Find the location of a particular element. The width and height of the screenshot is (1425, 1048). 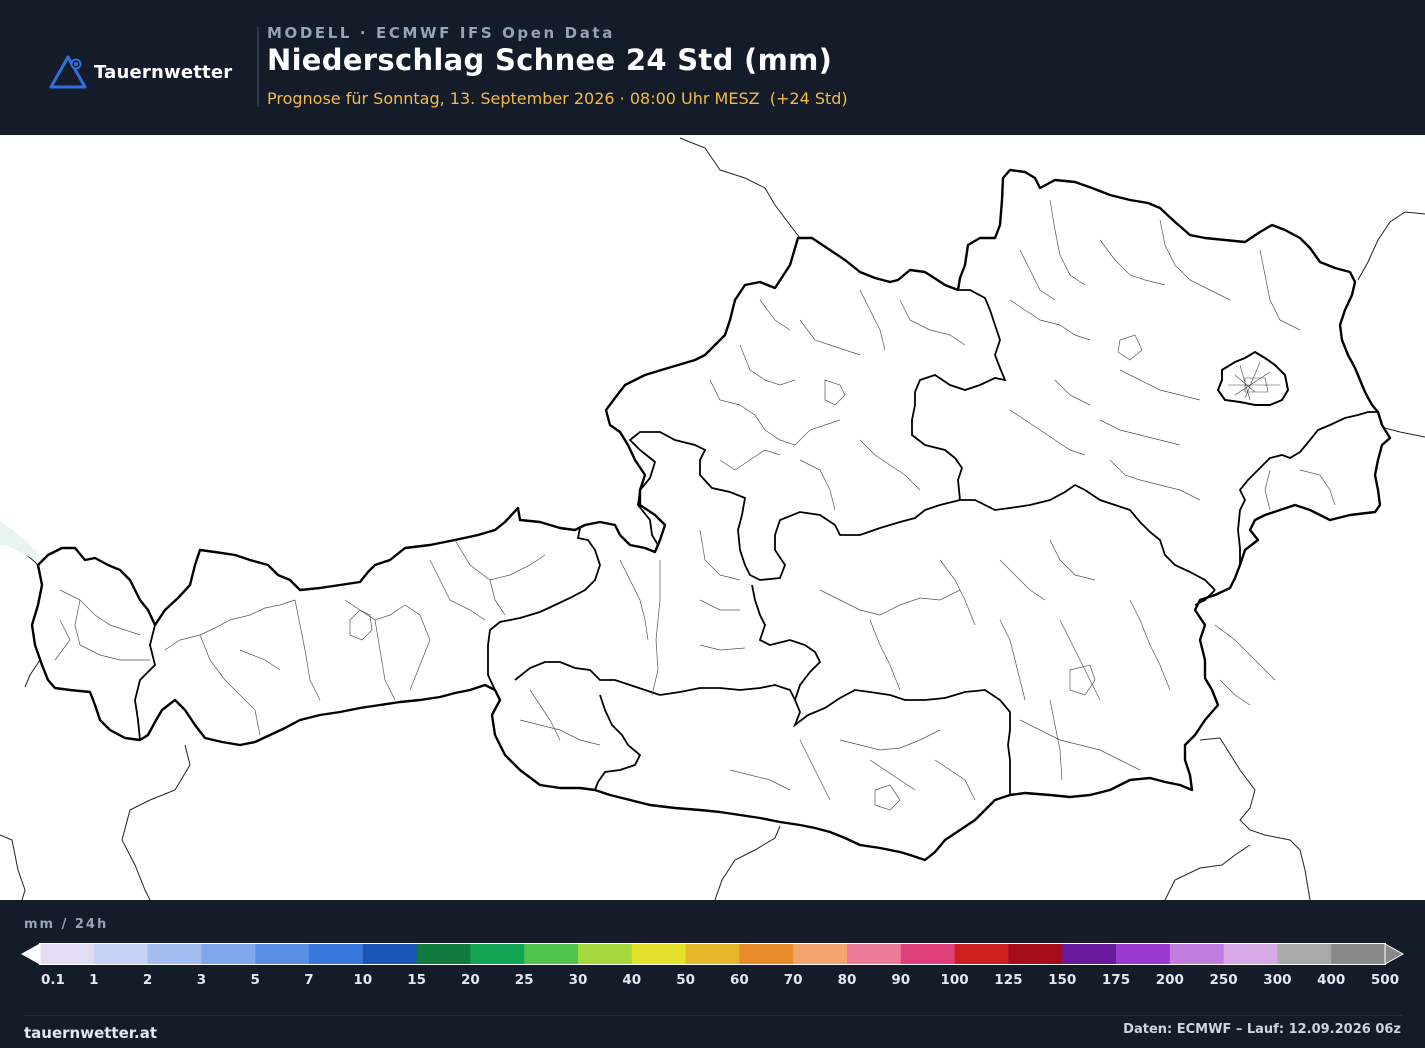

model-line: MODELL · ECMWF IFS Open Data is located at coordinates (441, 33).